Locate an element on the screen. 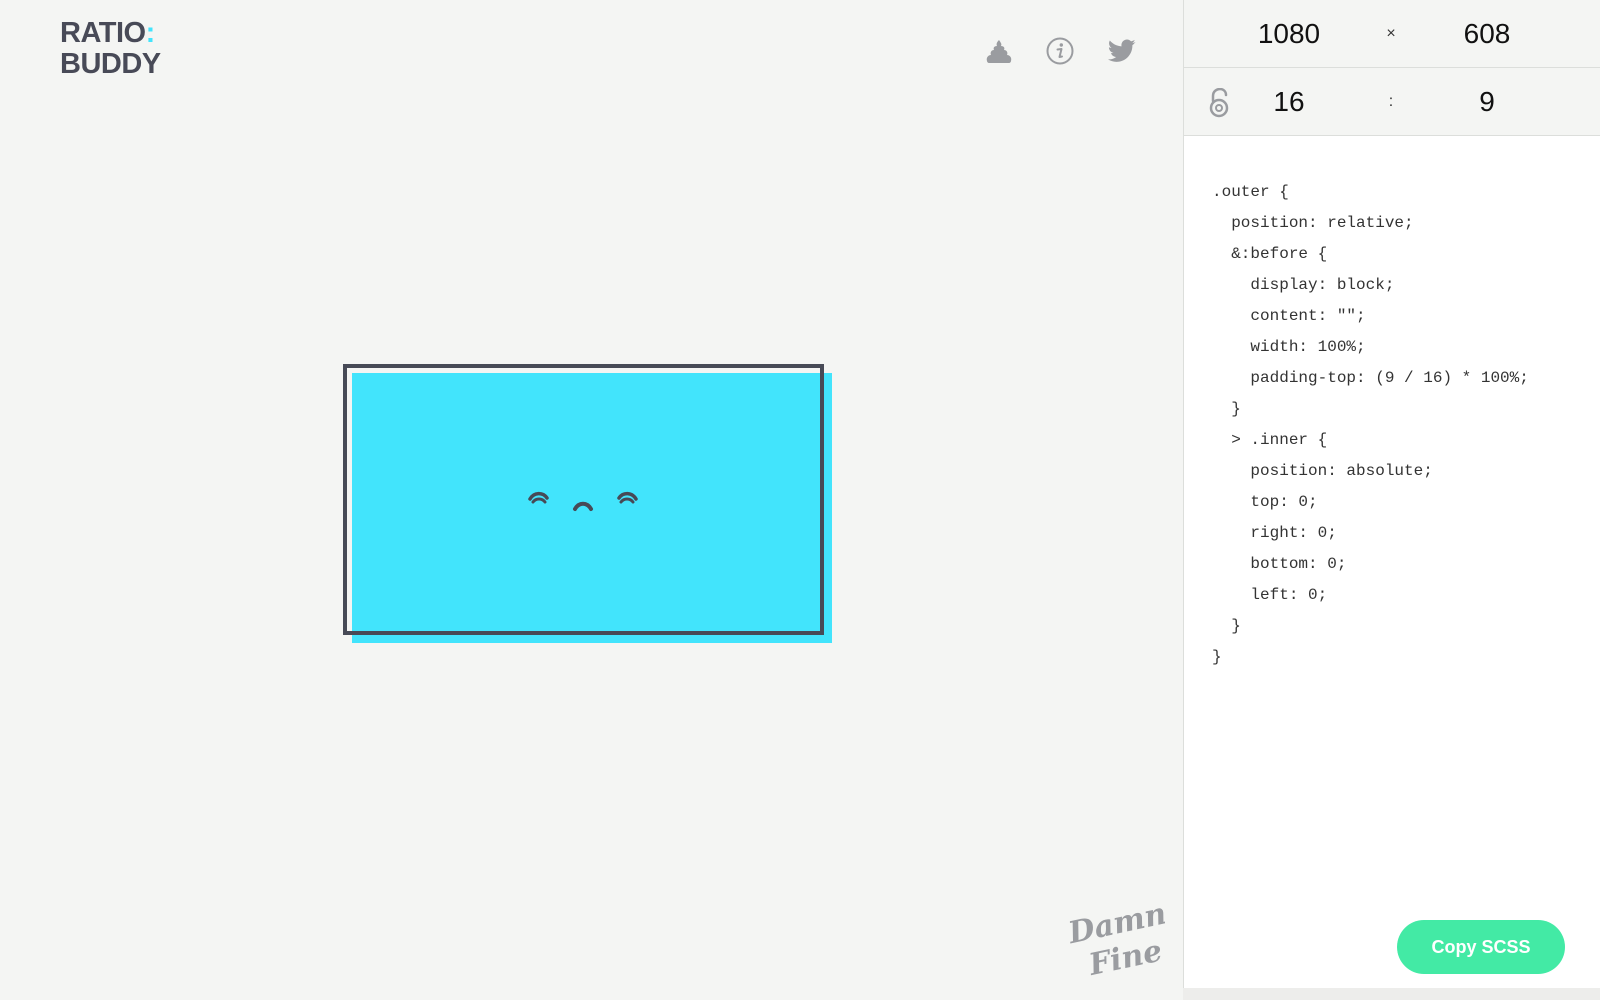  code-line: bottom: 0; is located at coordinates (1279, 564).